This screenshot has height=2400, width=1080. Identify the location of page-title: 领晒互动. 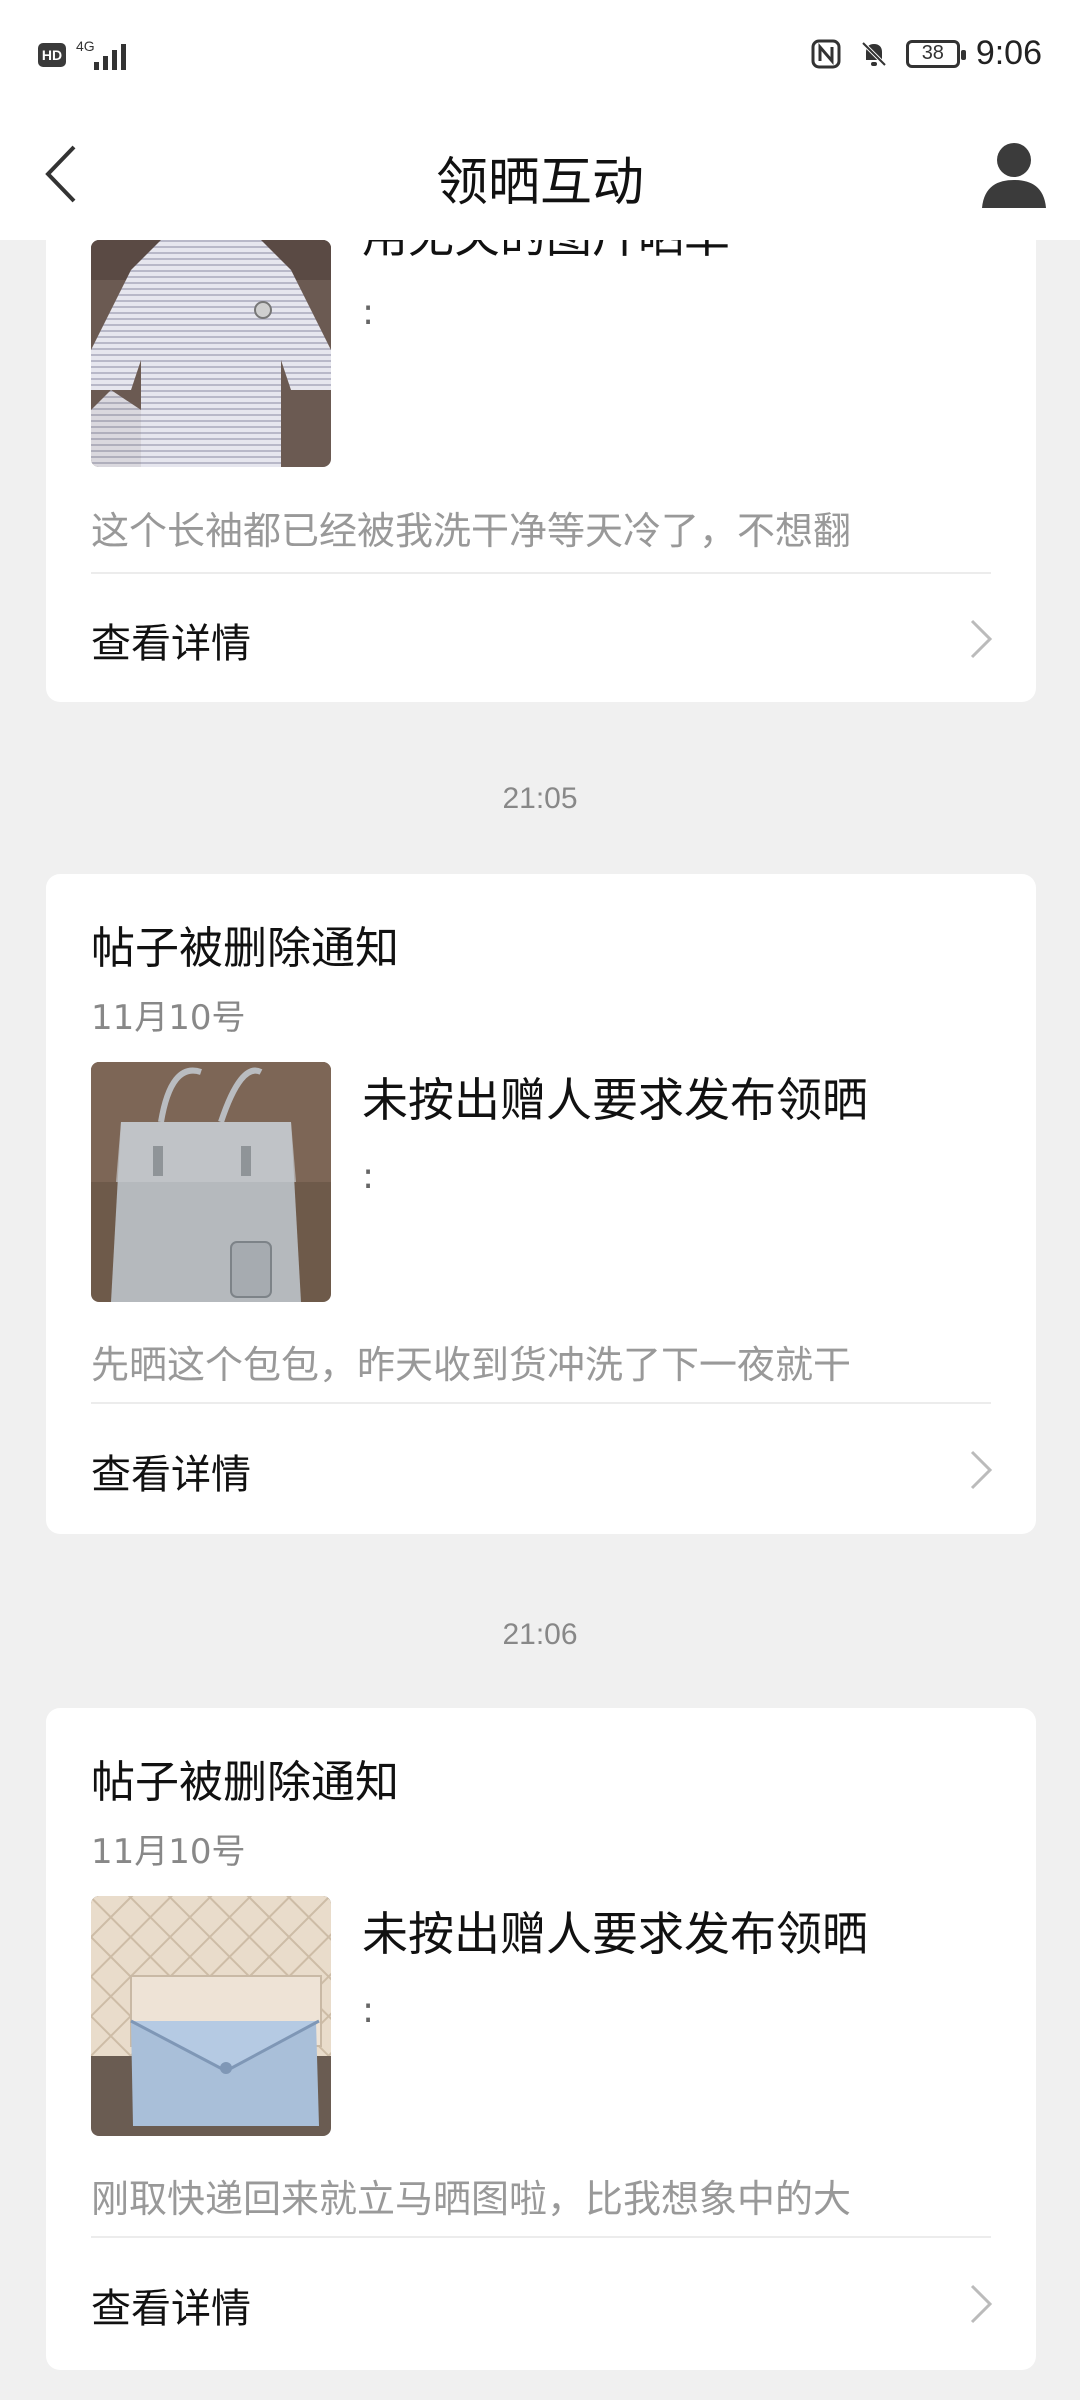
(539, 183).